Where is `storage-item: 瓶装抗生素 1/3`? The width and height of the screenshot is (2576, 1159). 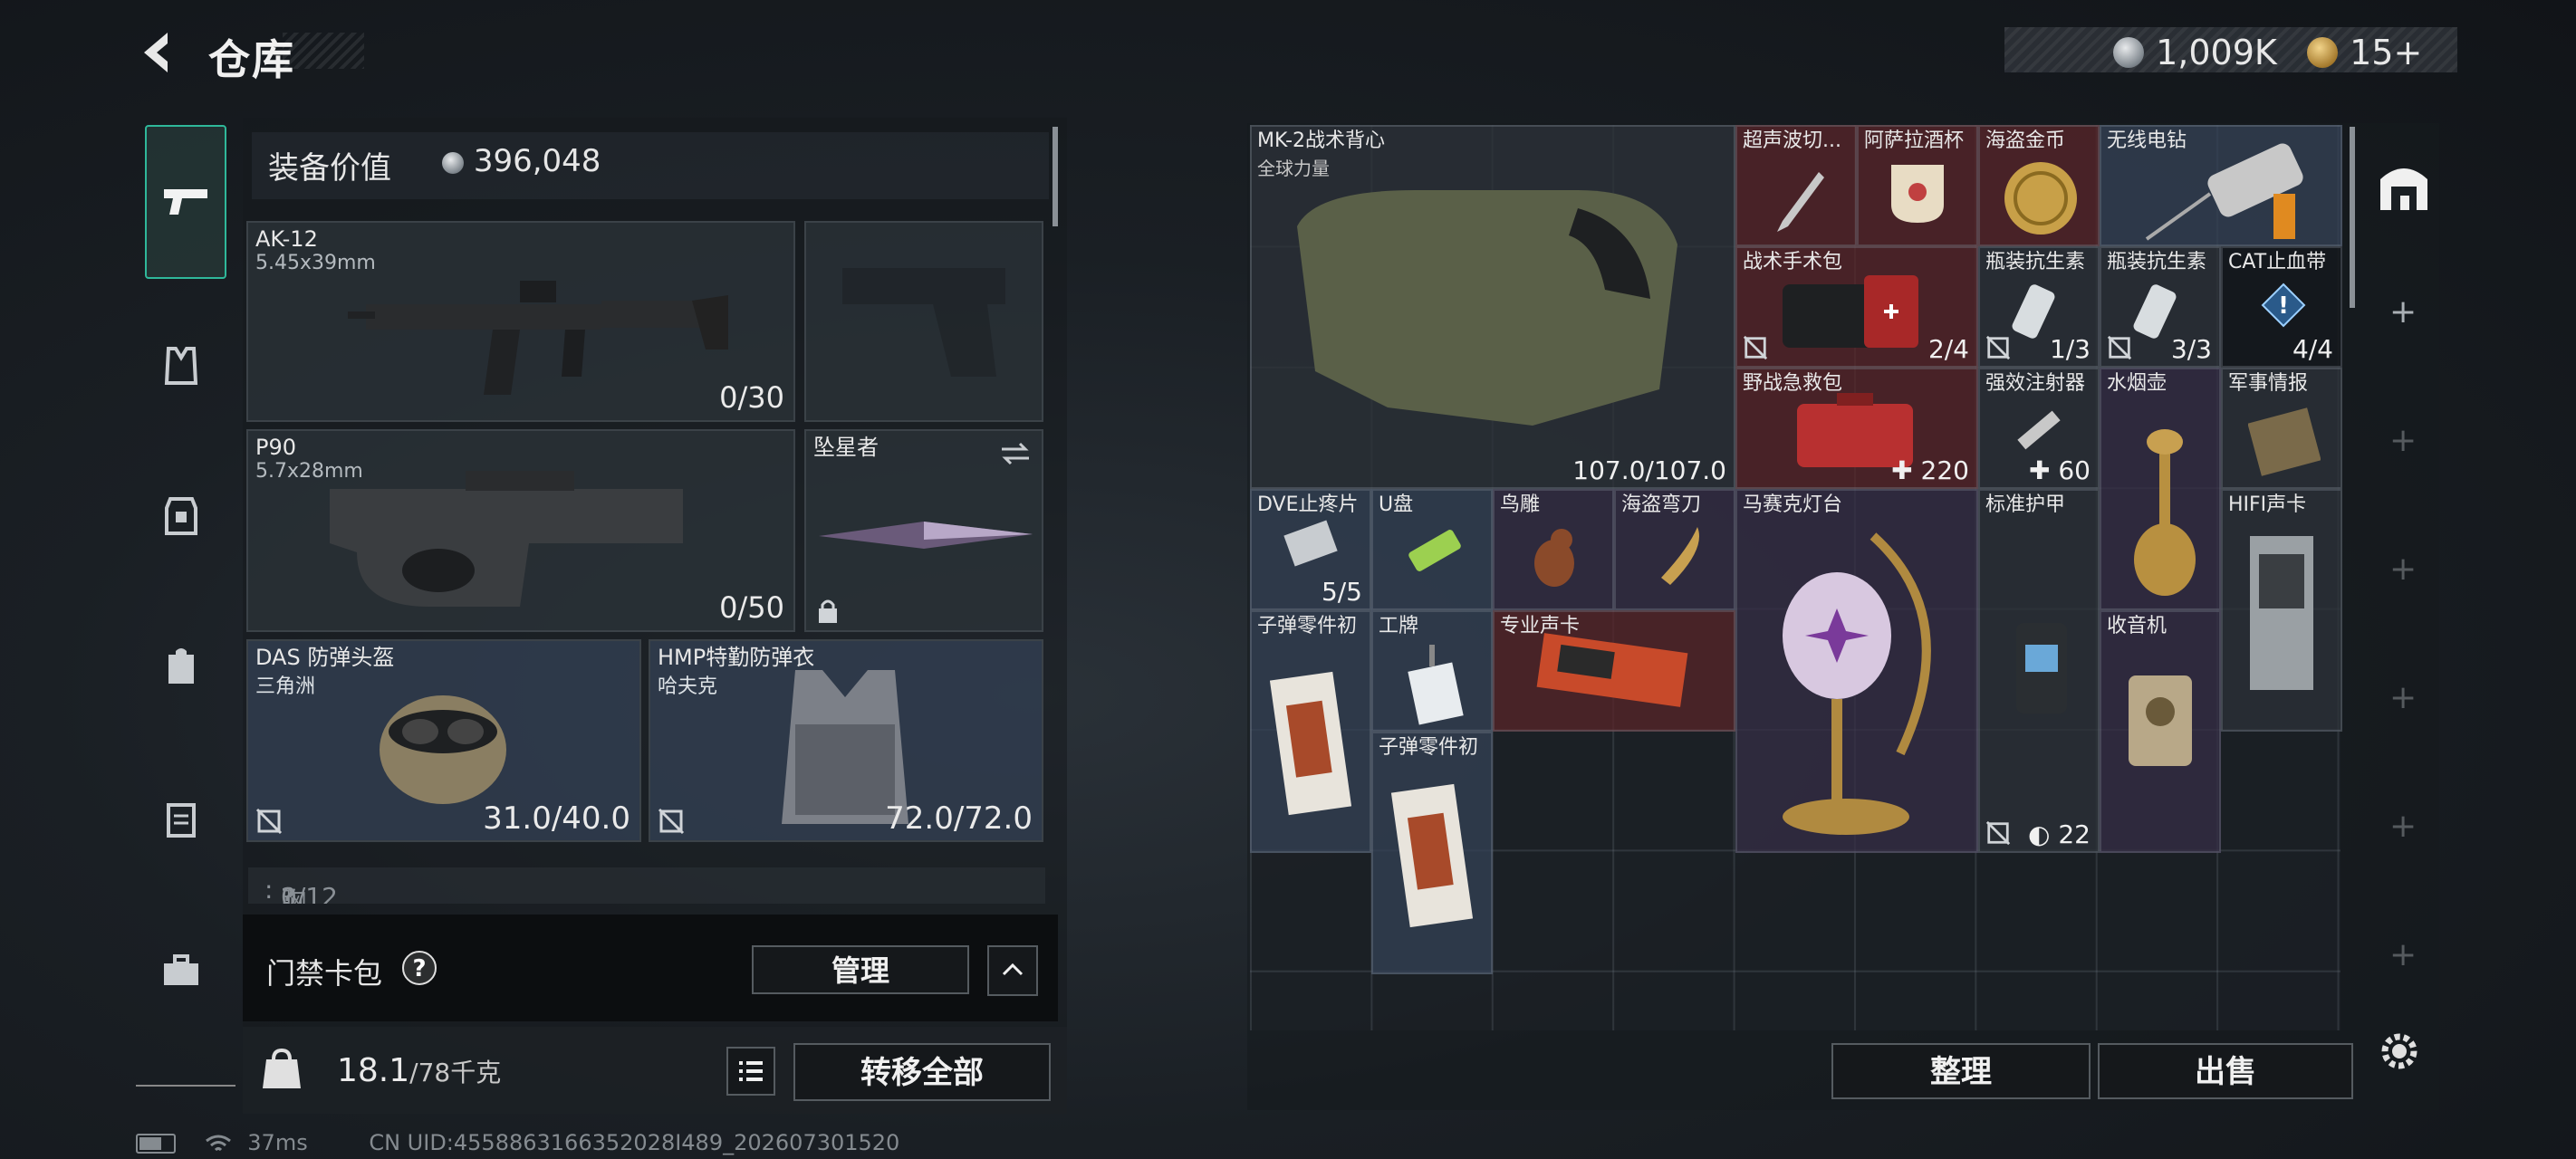
storage-item: 瓶装抗生素 1/3 is located at coordinates (2039, 307).